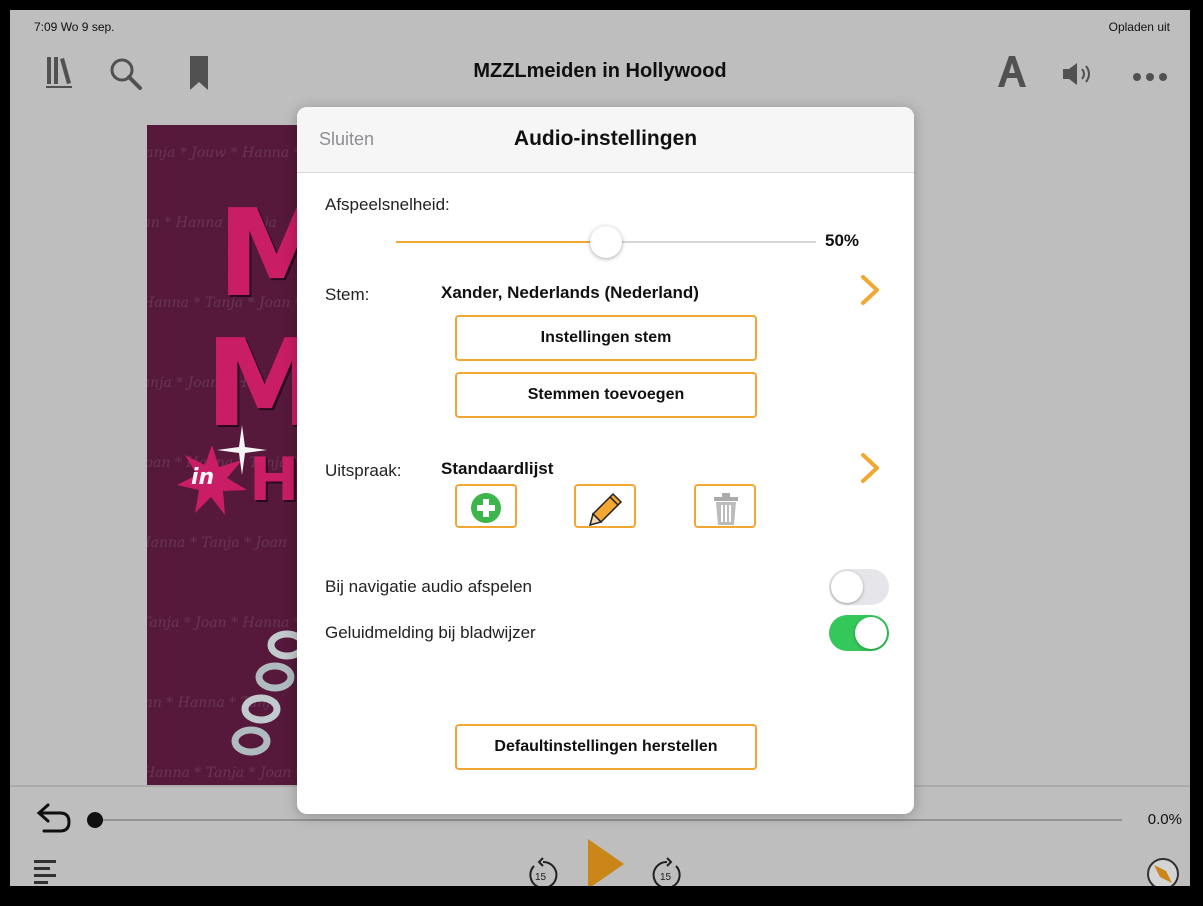 Image resolution: width=1203 pixels, height=906 pixels. I want to click on dialog-header: Sluiten Audio-instellingen, so click(605, 140).